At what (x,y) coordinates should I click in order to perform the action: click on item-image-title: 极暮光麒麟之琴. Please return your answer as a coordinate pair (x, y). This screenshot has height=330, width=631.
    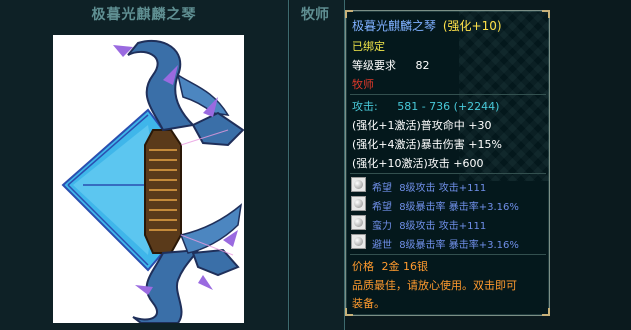
    Looking at the image, I should click on (144, 15).